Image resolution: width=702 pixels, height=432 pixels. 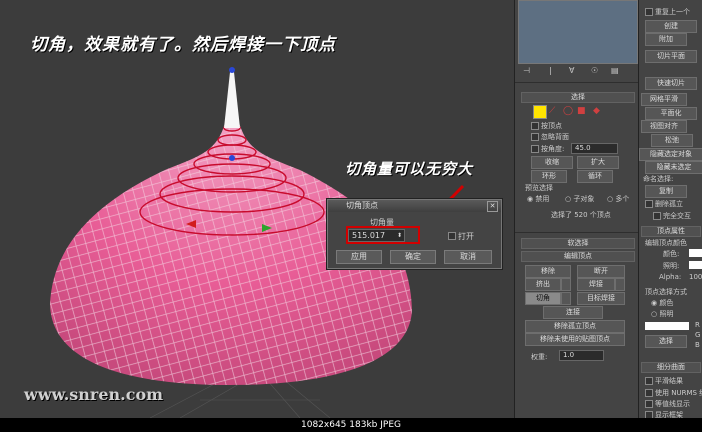 What do you see at coordinates (578, 256) in the screenshot?
I see `edit-vertices-rollout-header: 编辑顶点` at bounding box center [578, 256].